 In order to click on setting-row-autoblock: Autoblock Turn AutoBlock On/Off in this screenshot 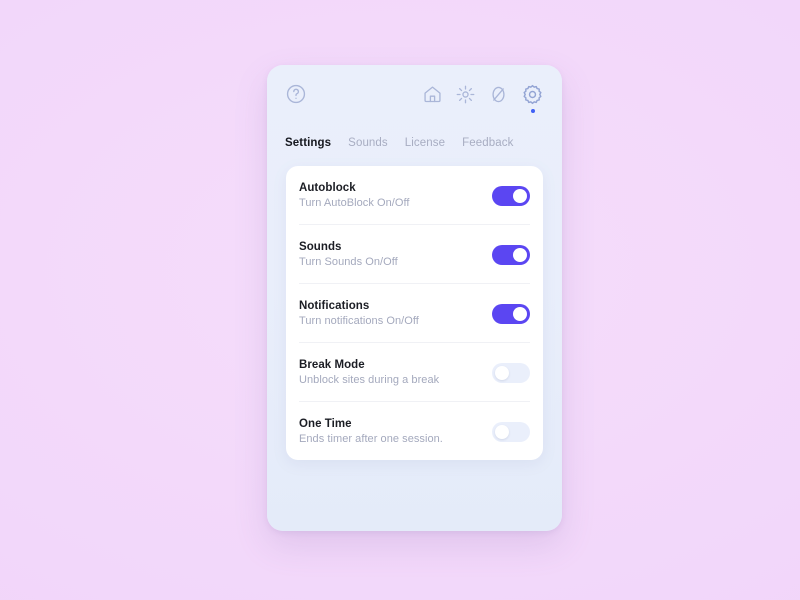, I will do `click(414, 195)`.